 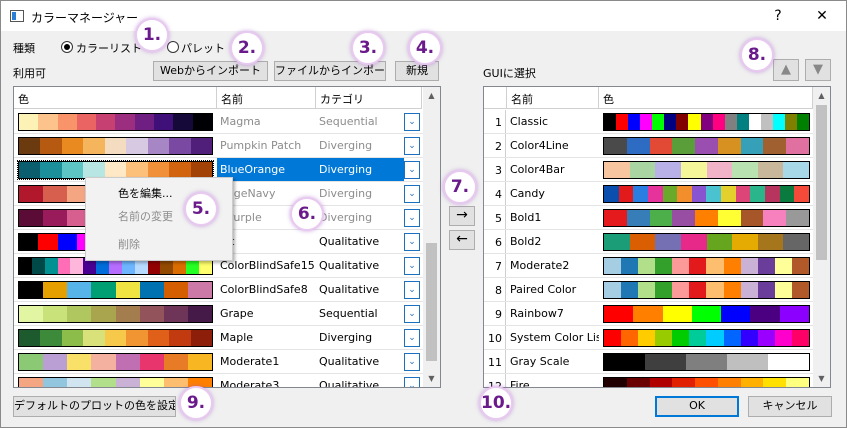 I want to click on set-default-plot-colors-button: デフォルトのプロットの色を設定, so click(x=94, y=406).